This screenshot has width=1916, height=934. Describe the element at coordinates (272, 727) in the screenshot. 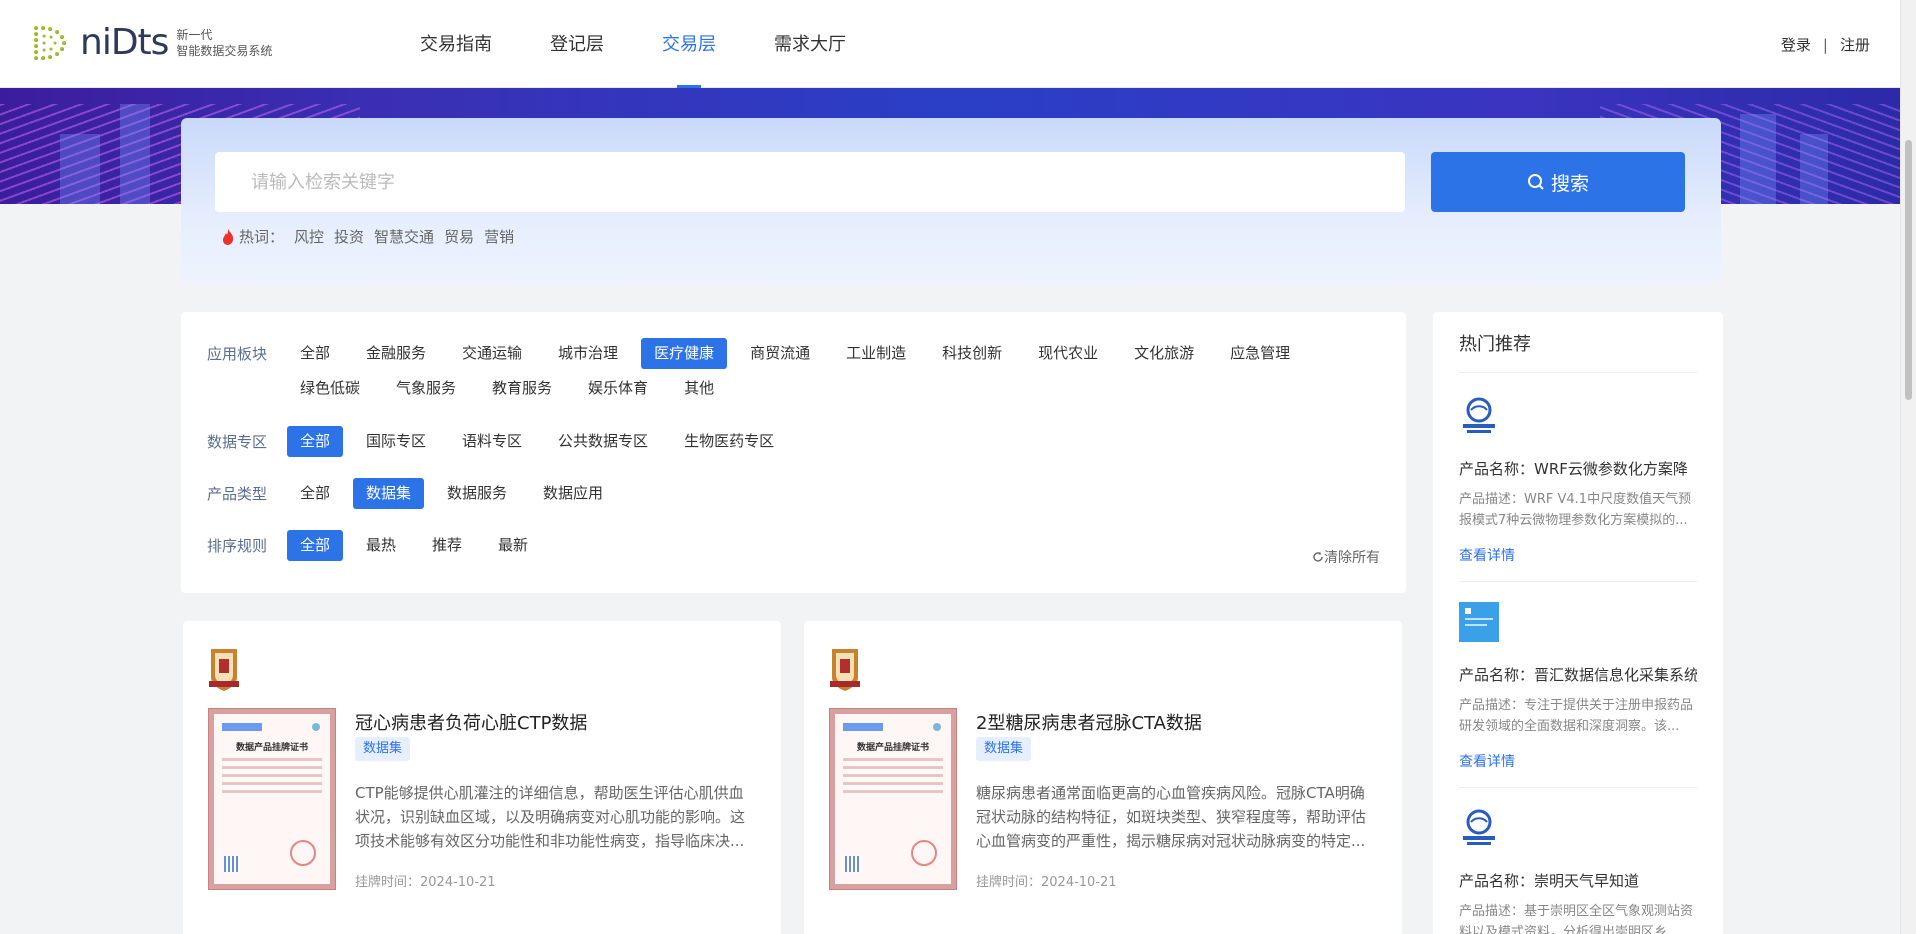

I see `cert-header` at that location.